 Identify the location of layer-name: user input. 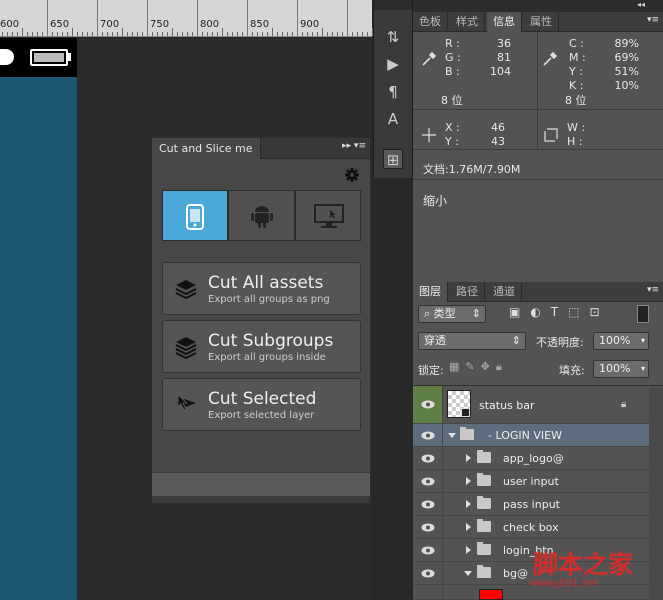
(531, 481).